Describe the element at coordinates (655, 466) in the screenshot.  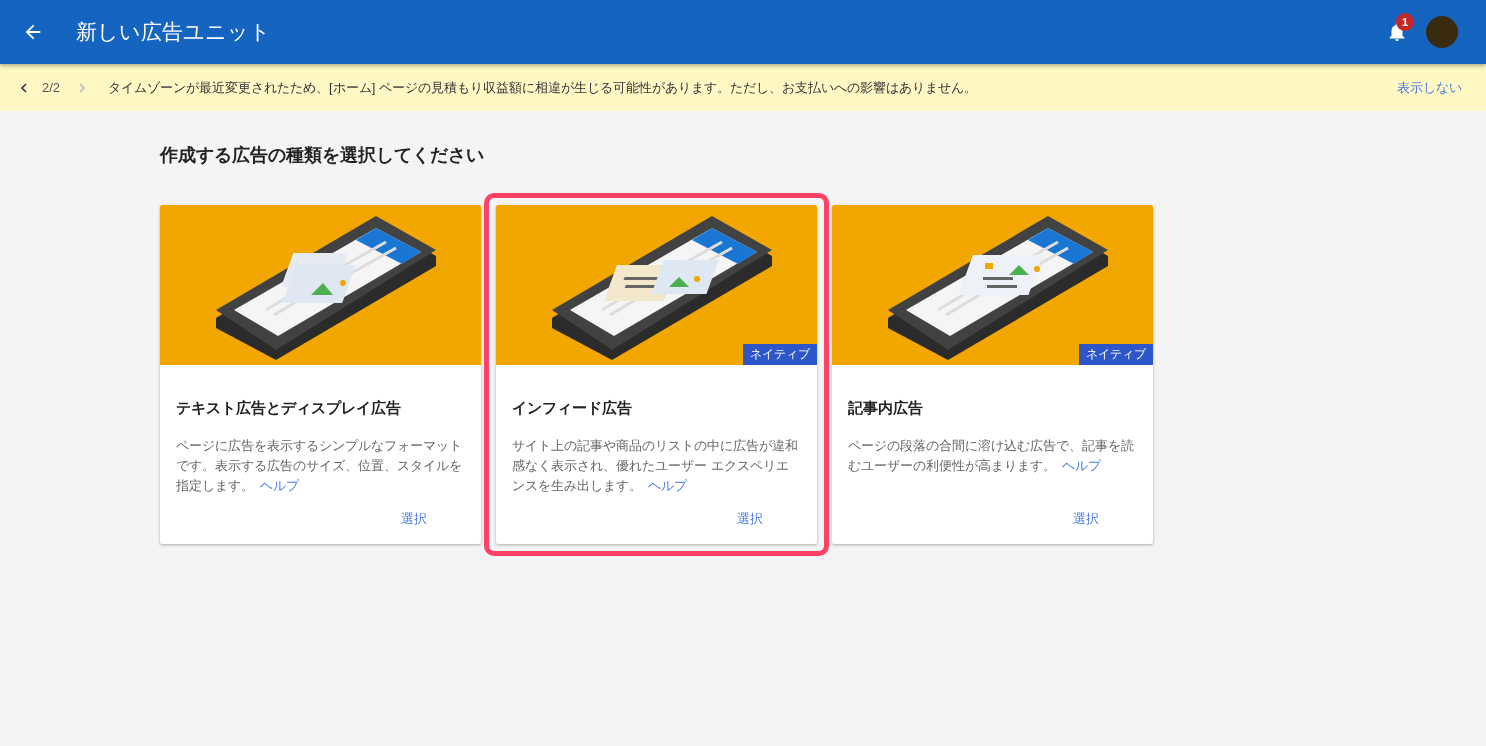
I see `card-description: サイト上の記事や商品のリストの中に広告が違和感なく表示され、優れたユーザー エクスペリエンスを生み出します。 ヘルプ` at that location.